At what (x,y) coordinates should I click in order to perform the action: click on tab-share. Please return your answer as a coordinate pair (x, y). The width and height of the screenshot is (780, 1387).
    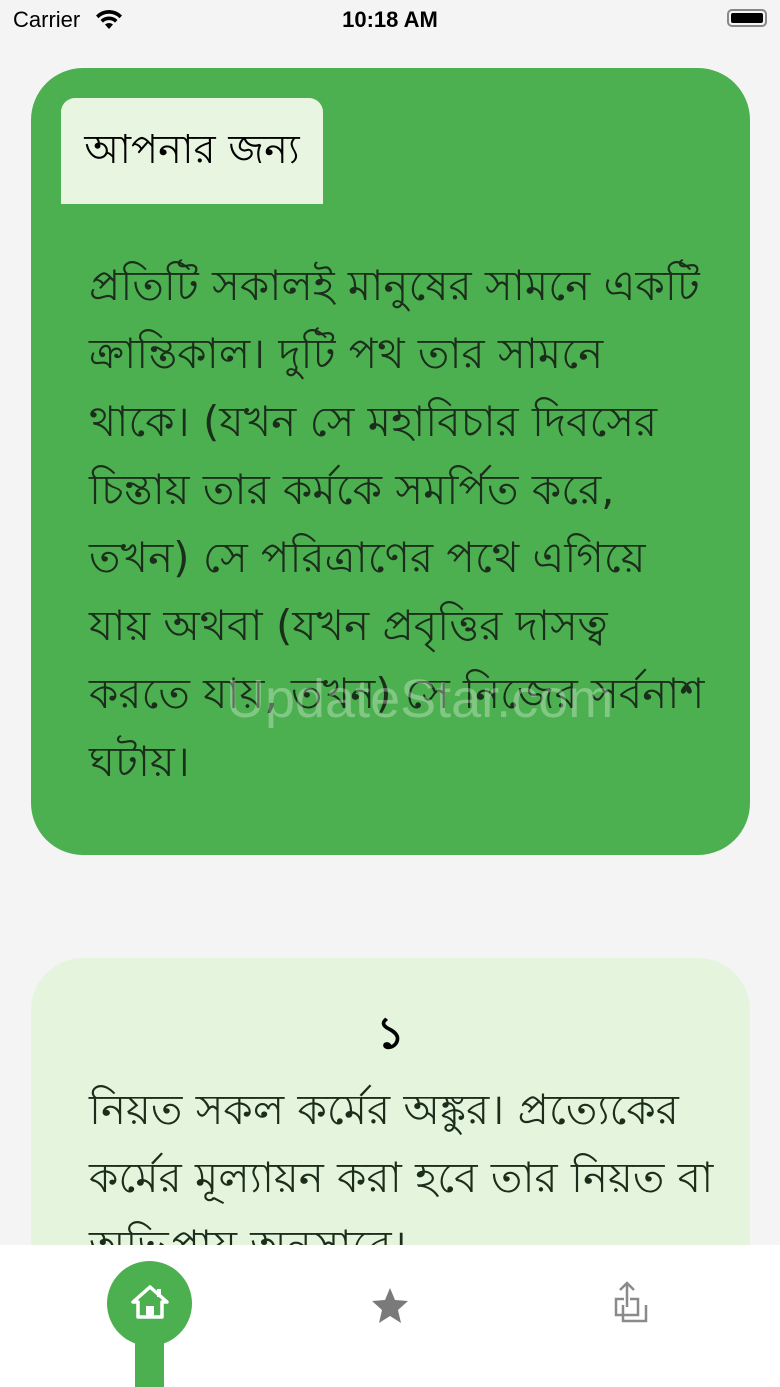
    Looking at the image, I should click on (631, 1303).